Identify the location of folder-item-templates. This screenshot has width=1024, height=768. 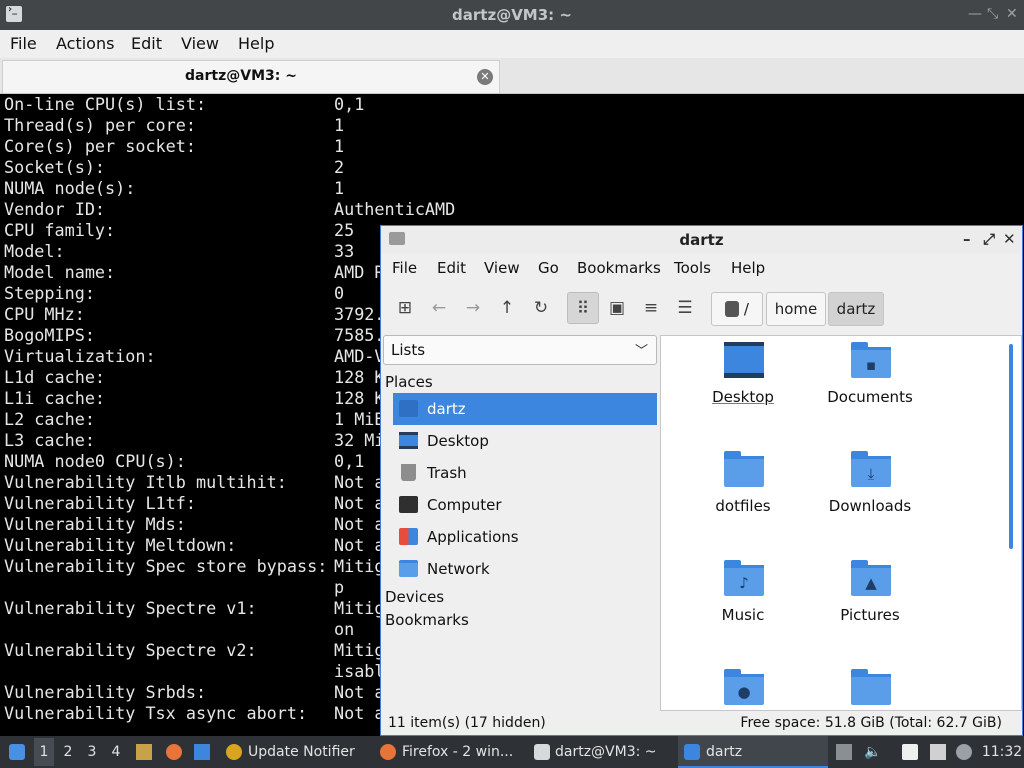
(870, 686).